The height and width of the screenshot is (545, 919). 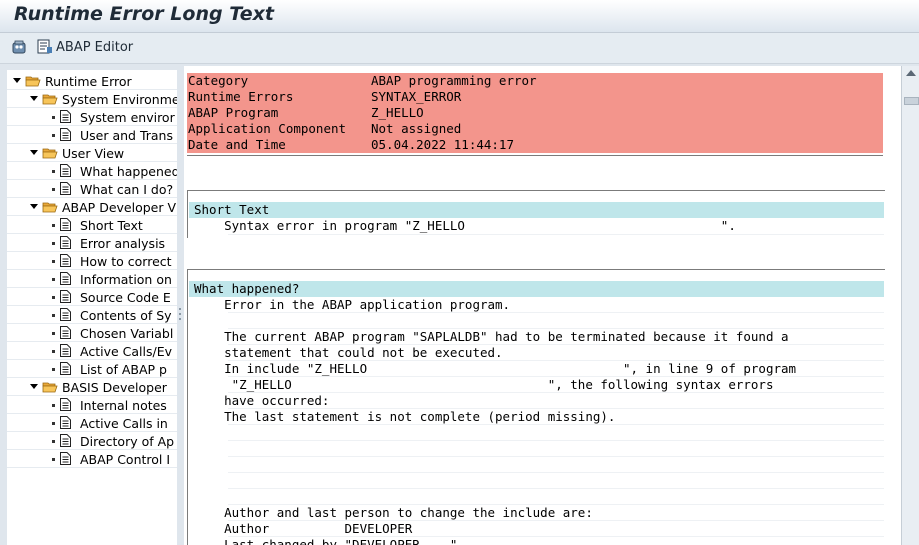 What do you see at coordinates (92, 117) in the screenshot?
I see `tree-doc-node: System enviror` at bounding box center [92, 117].